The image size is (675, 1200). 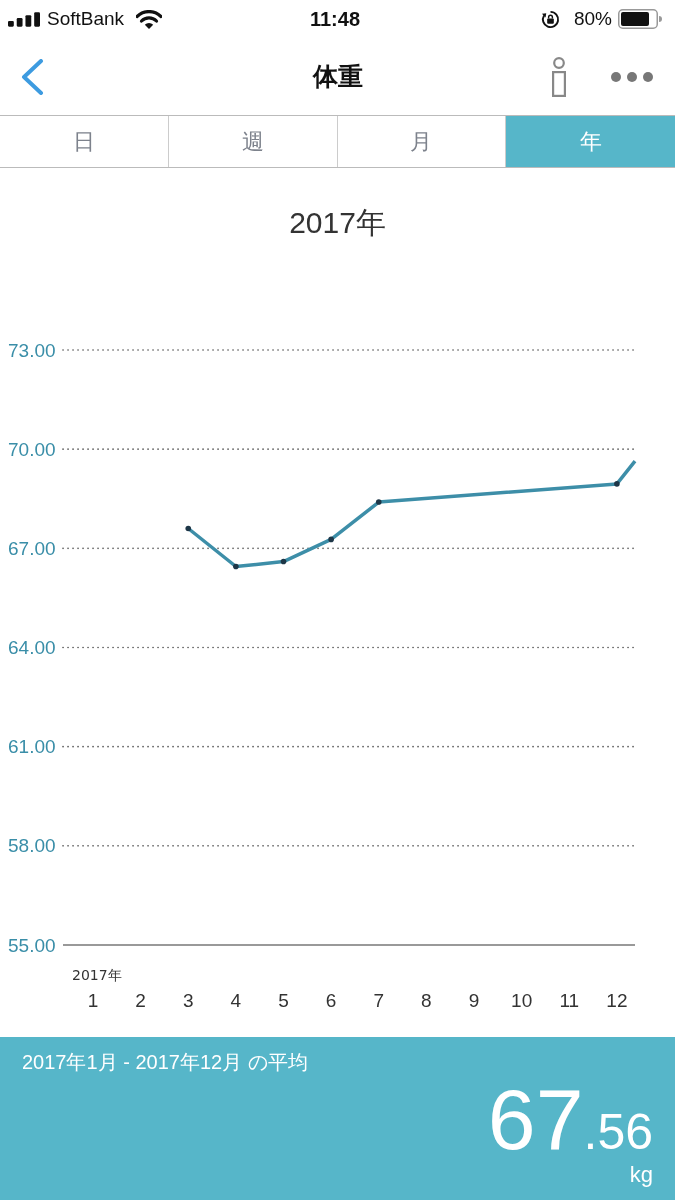 I want to click on x-axis-label: 4, so click(x=236, y=1000).